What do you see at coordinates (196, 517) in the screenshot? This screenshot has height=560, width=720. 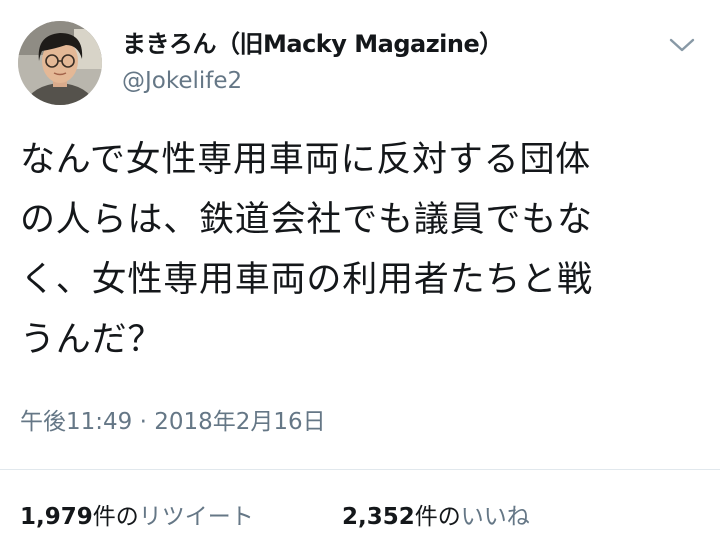 I see `retweet-label: リツイート` at bounding box center [196, 517].